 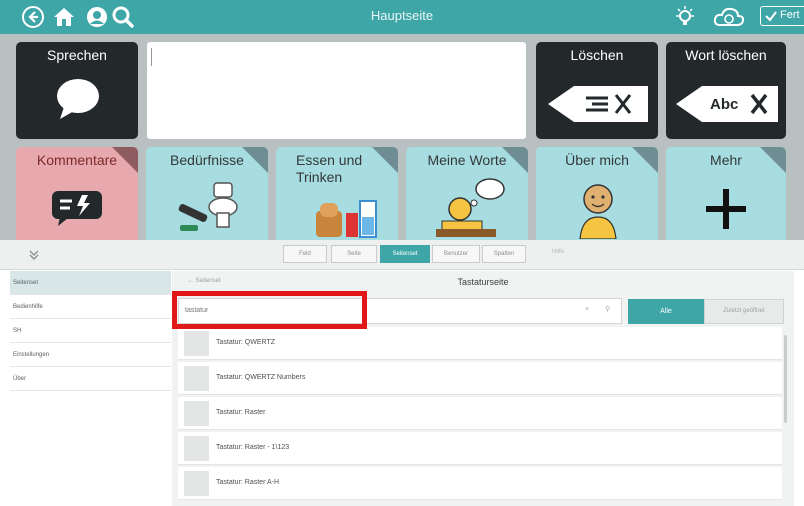 What do you see at coordinates (504, 254) in the screenshot?
I see `tab-columns: Spalten` at bounding box center [504, 254].